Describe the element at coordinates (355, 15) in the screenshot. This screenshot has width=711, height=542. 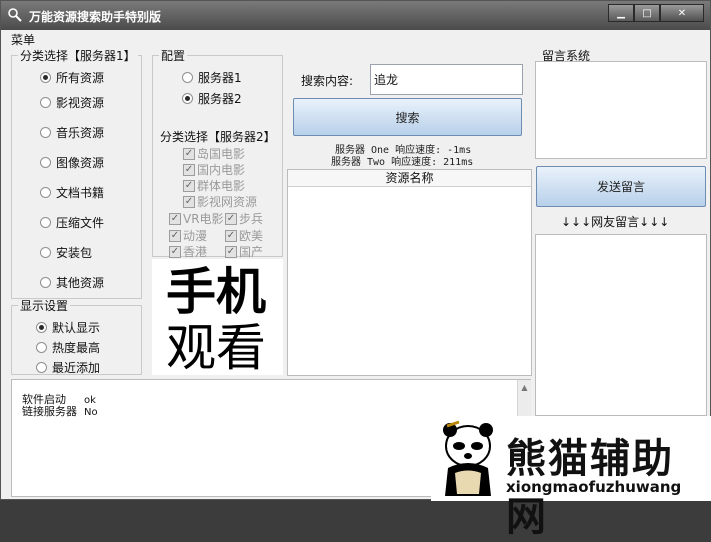
I see `title-bar: 万能资源搜索助手特别版 ▁ □ ✕` at that location.